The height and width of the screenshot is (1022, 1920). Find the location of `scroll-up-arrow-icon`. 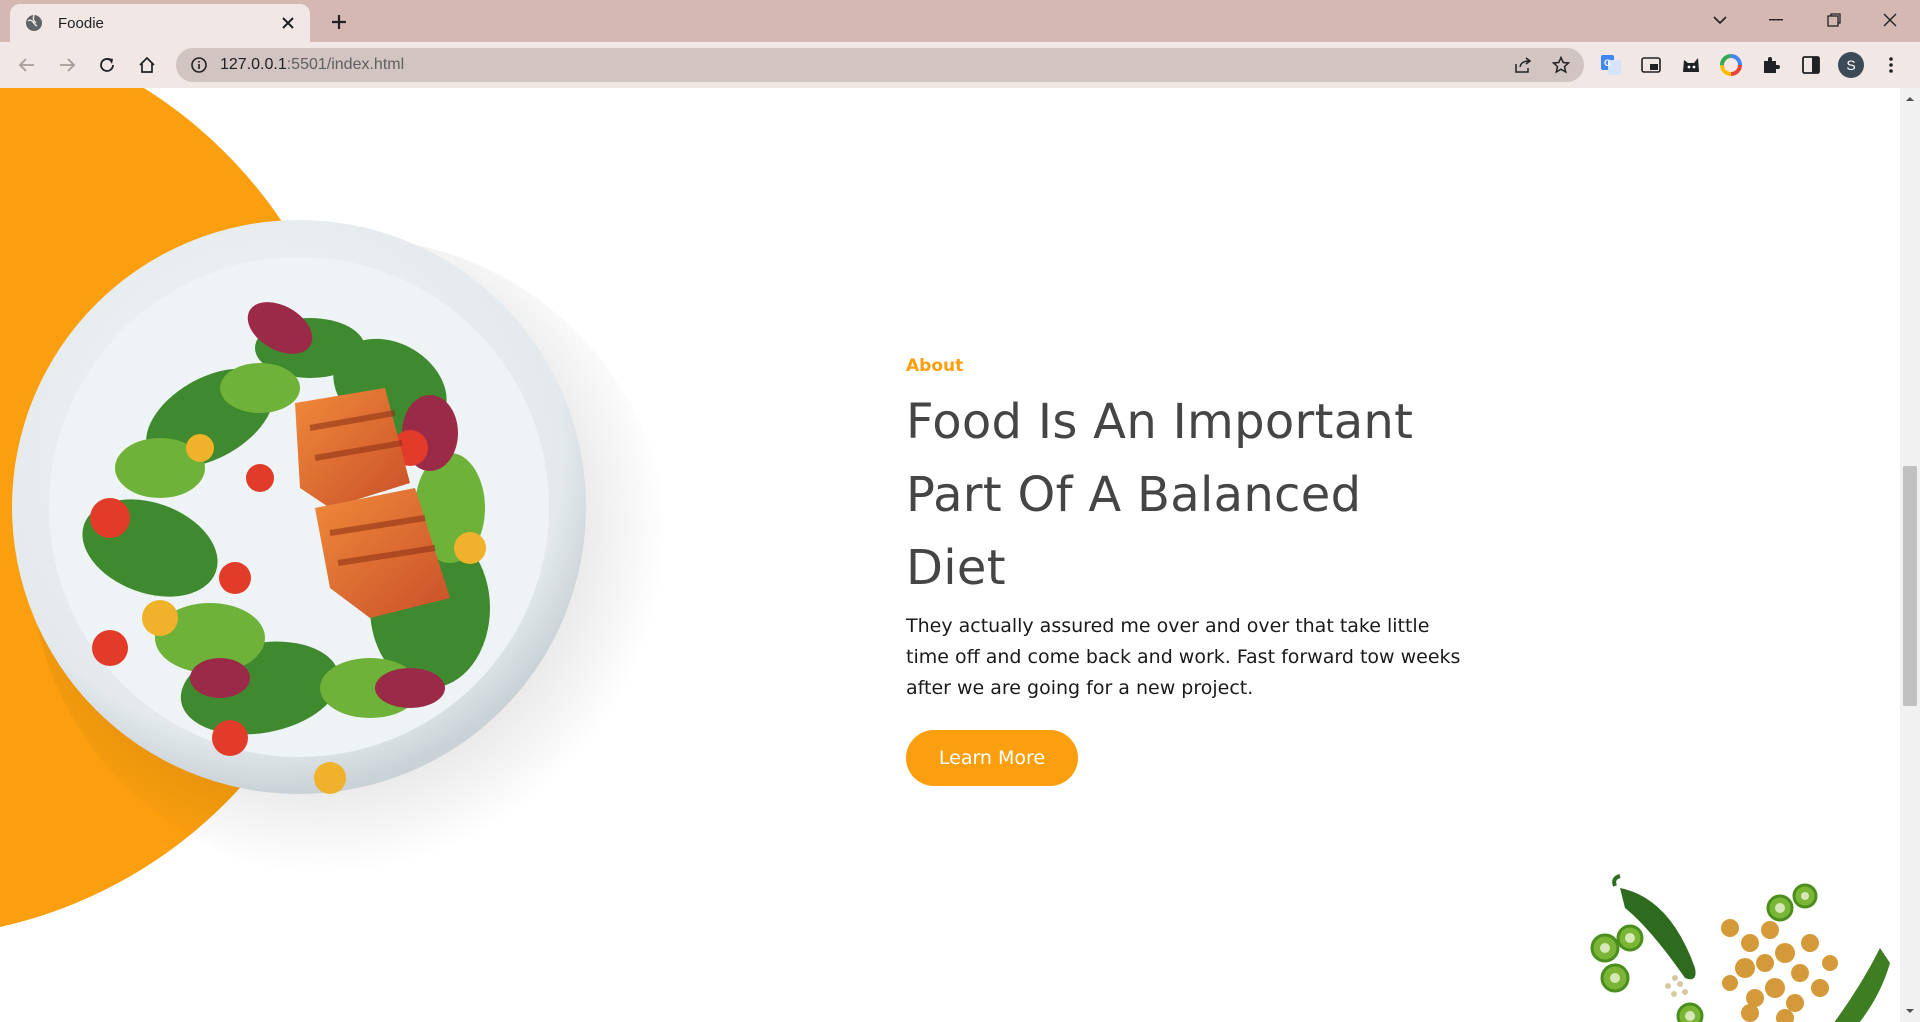

scroll-up-arrow-icon is located at coordinates (1910, 99).